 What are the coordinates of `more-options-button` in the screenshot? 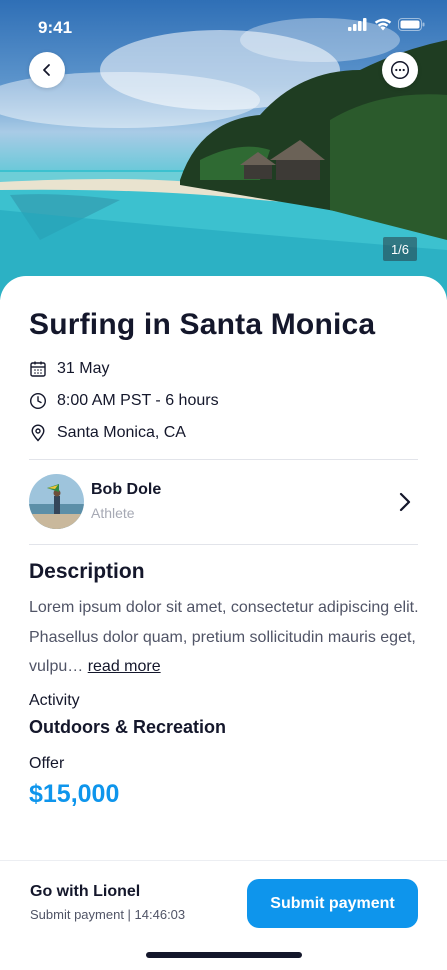 It's located at (400, 70).